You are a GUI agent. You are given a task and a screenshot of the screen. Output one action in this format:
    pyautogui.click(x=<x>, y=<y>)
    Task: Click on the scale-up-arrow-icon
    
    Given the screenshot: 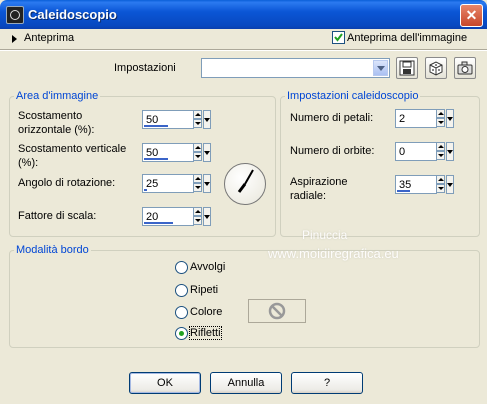 What is the action you would take?
    pyautogui.click(x=197, y=211)
    